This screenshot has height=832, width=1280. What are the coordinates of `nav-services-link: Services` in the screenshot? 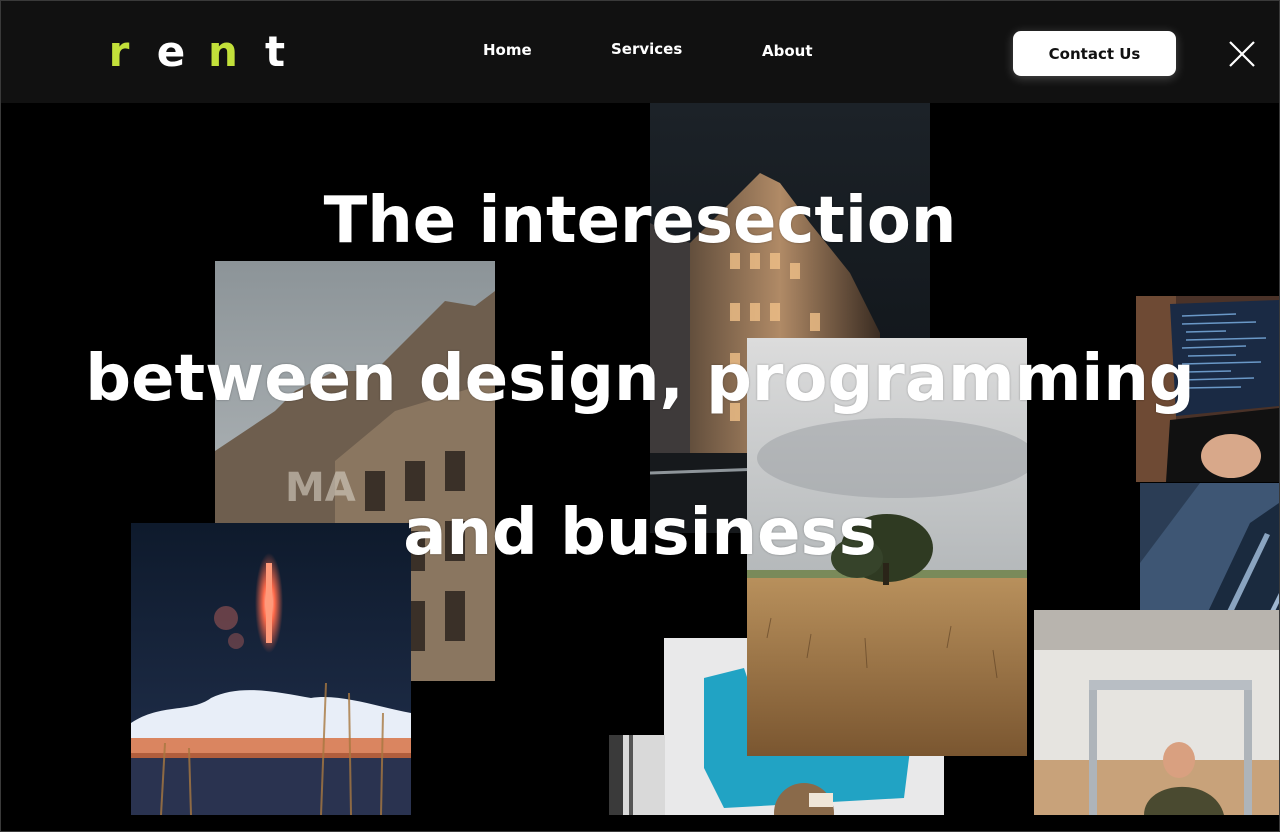 It's located at (646, 49).